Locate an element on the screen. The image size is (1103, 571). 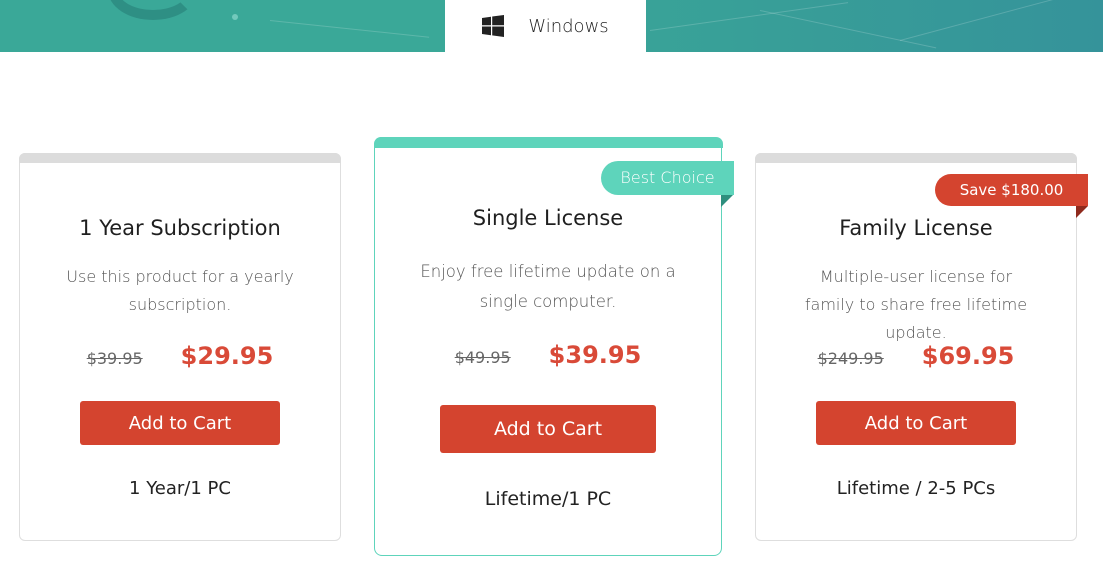
new-price: $39.95 is located at coordinates (595, 355).